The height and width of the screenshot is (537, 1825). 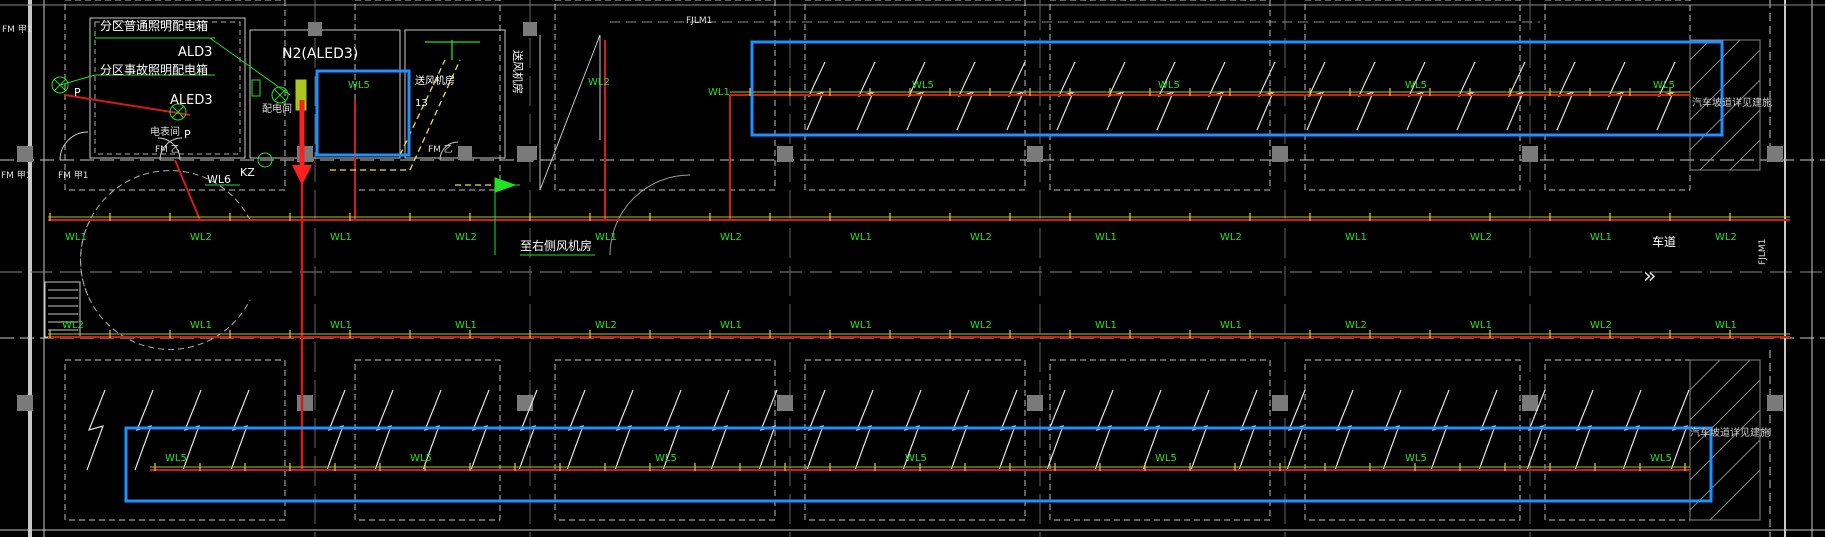 I want to click on label-supply-fan-2: 送风机房, so click(x=435, y=80).